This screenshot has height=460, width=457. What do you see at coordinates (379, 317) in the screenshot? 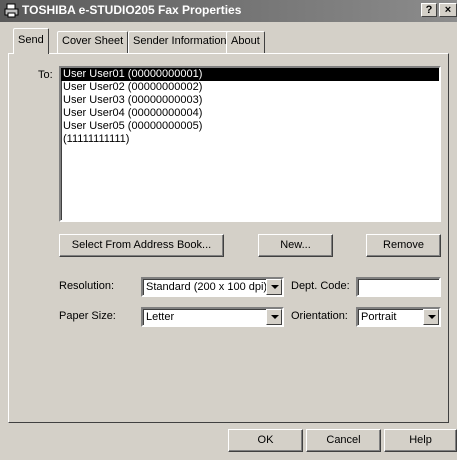
I see `orientation-value: Portrait` at bounding box center [379, 317].